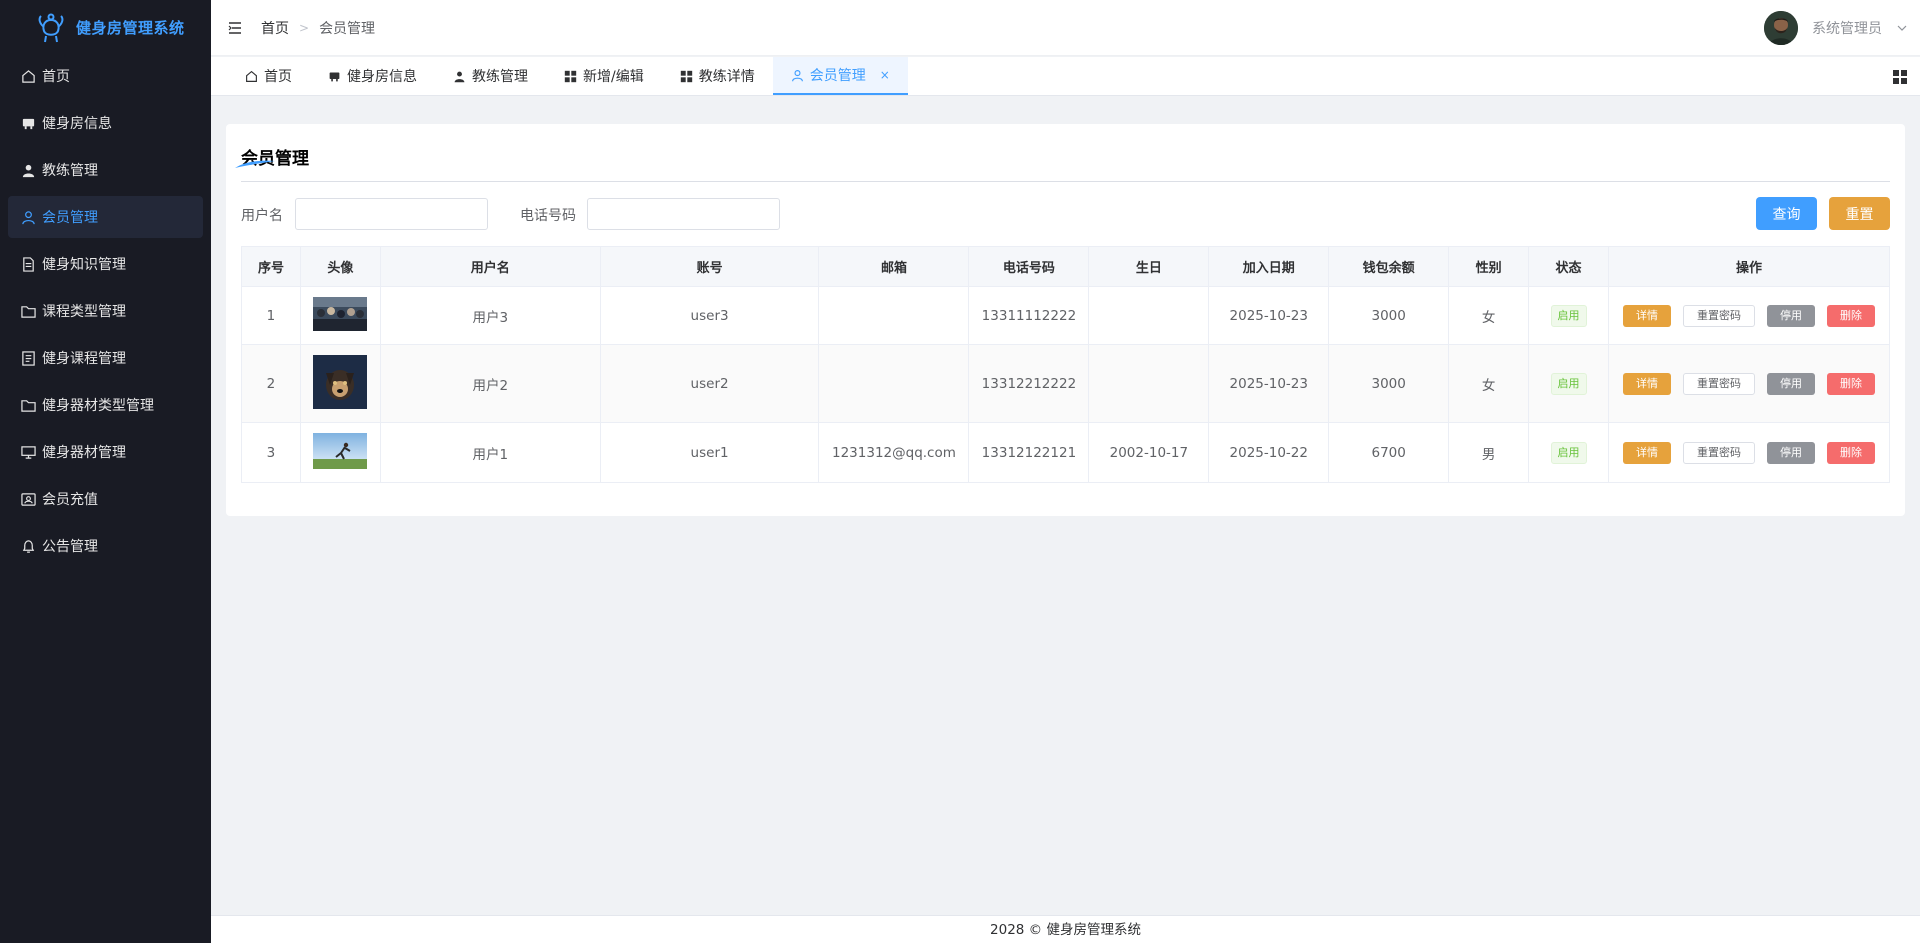  I want to click on col-header: 操作, so click(1749, 266).